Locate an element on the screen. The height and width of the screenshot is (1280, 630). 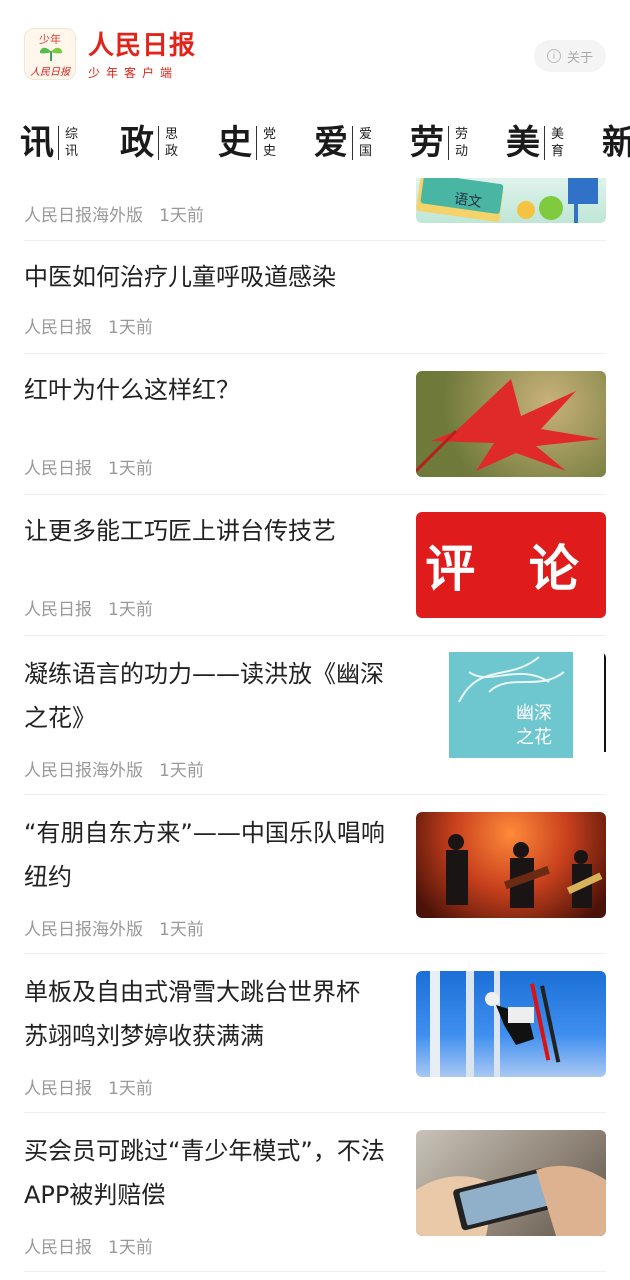
sprout-icon is located at coordinates (51, 54).